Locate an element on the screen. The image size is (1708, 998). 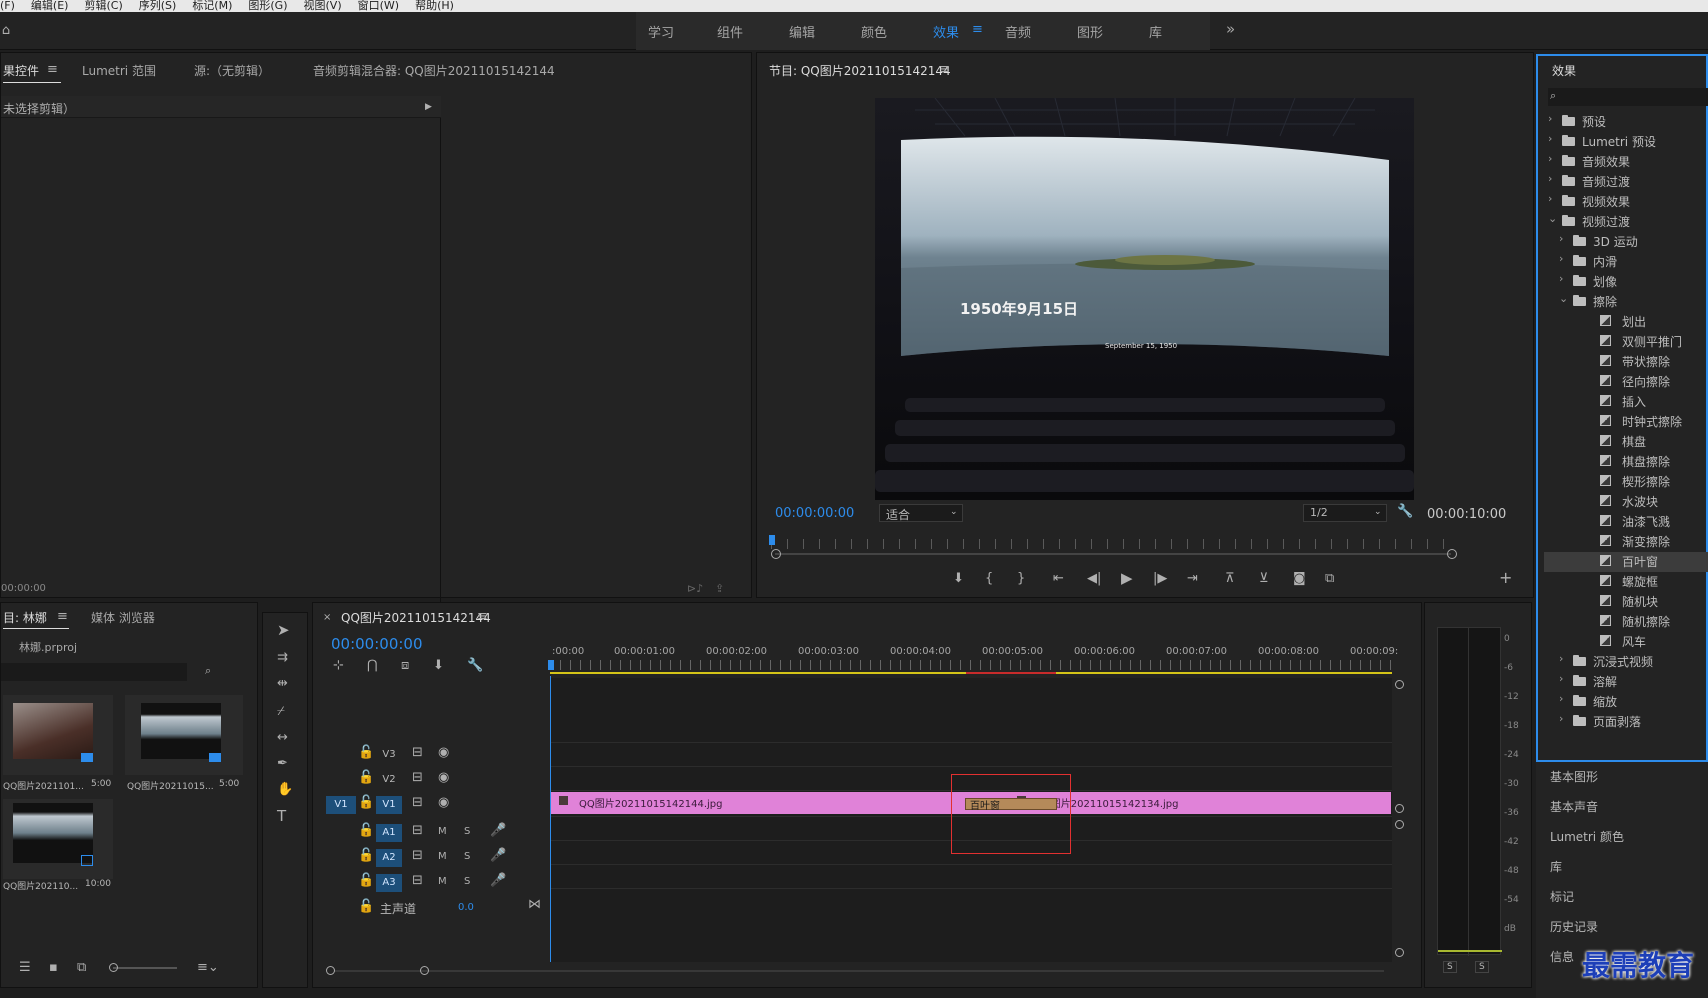
effects-folder: › 页面剥落 is located at coordinates (1623, 722).